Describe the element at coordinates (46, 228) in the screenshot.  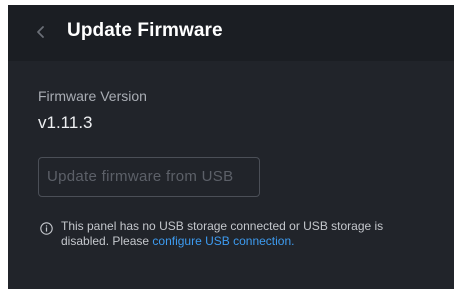
I see `info-icon` at that location.